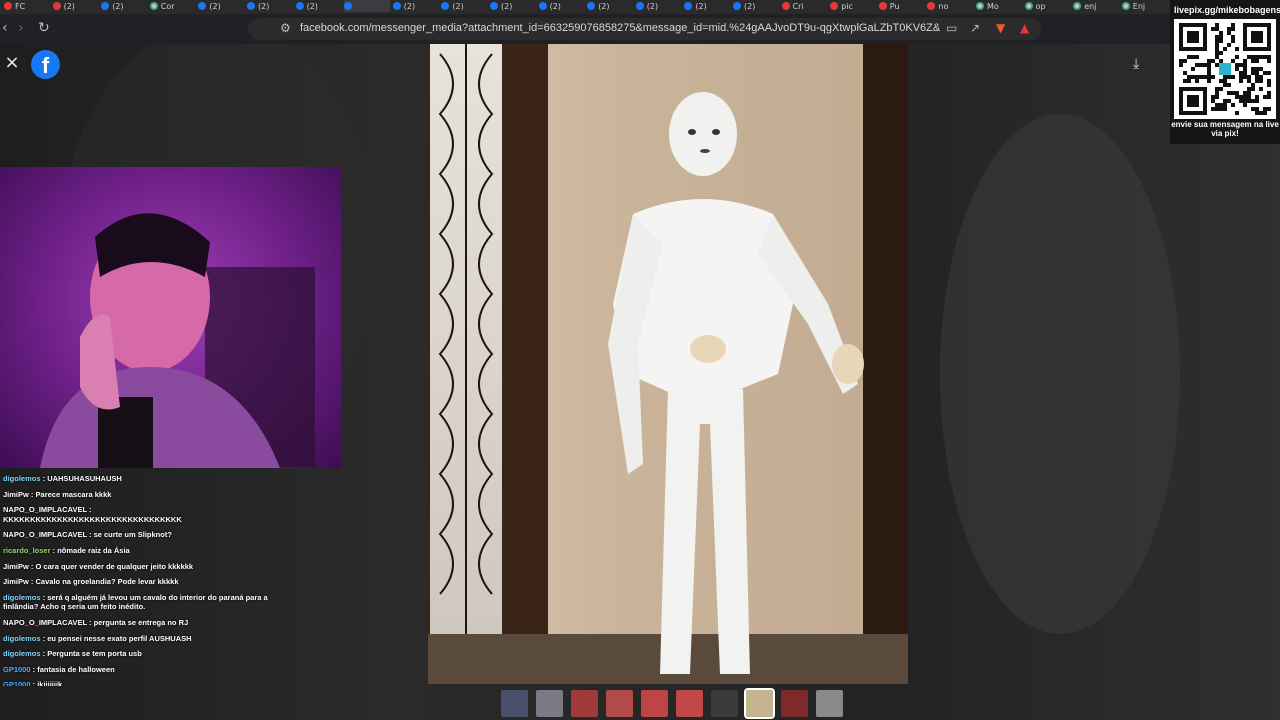  What do you see at coordinates (12, 63) in the screenshot?
I see `close-icon: ×` at bounding box center [12, 63].